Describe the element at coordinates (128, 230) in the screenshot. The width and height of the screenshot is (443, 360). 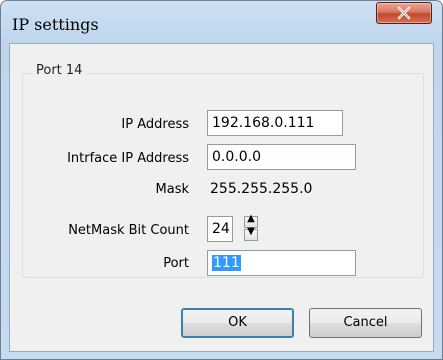
I see `netmask-bit-count-label: NetMask Bit Count` at that location.